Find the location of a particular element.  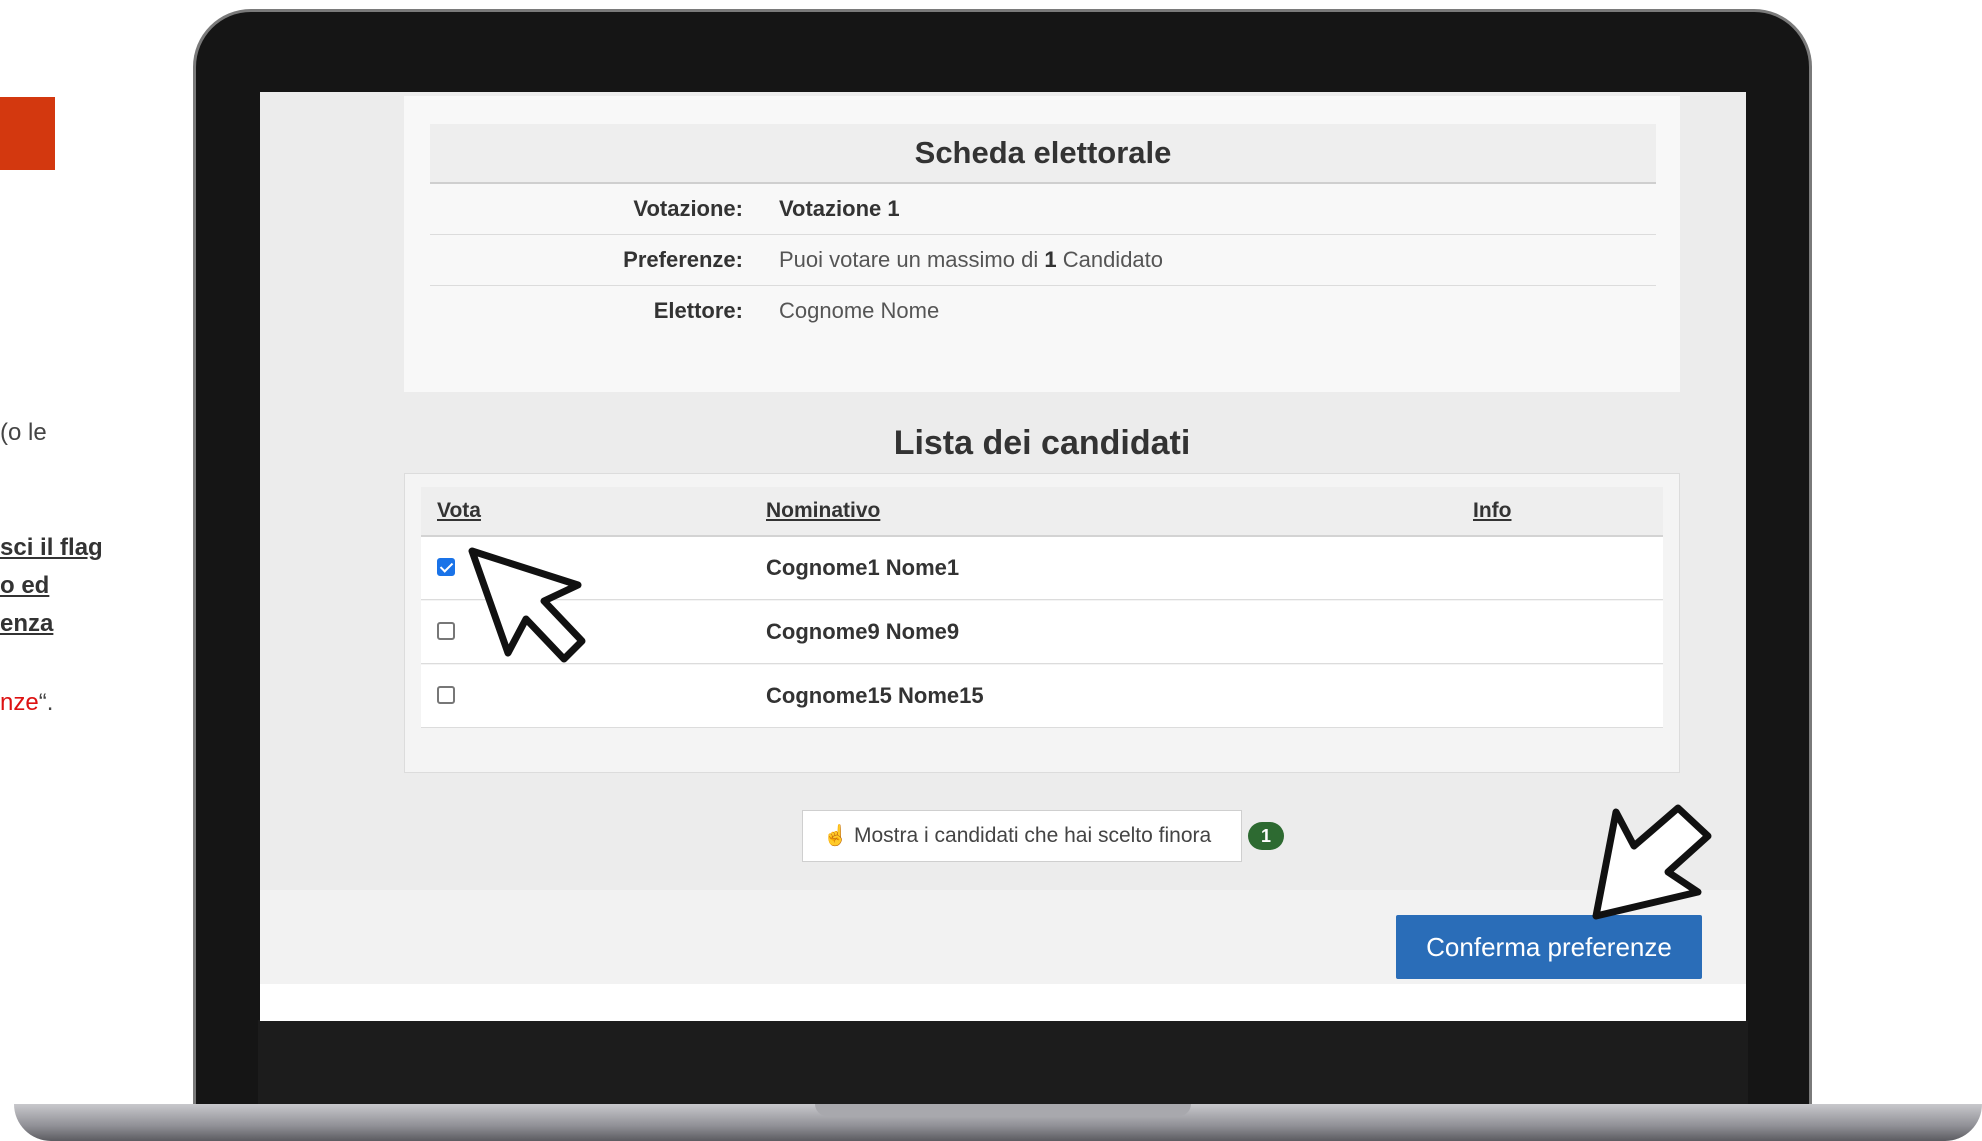

accent-block is located at coordinates (27, 133).